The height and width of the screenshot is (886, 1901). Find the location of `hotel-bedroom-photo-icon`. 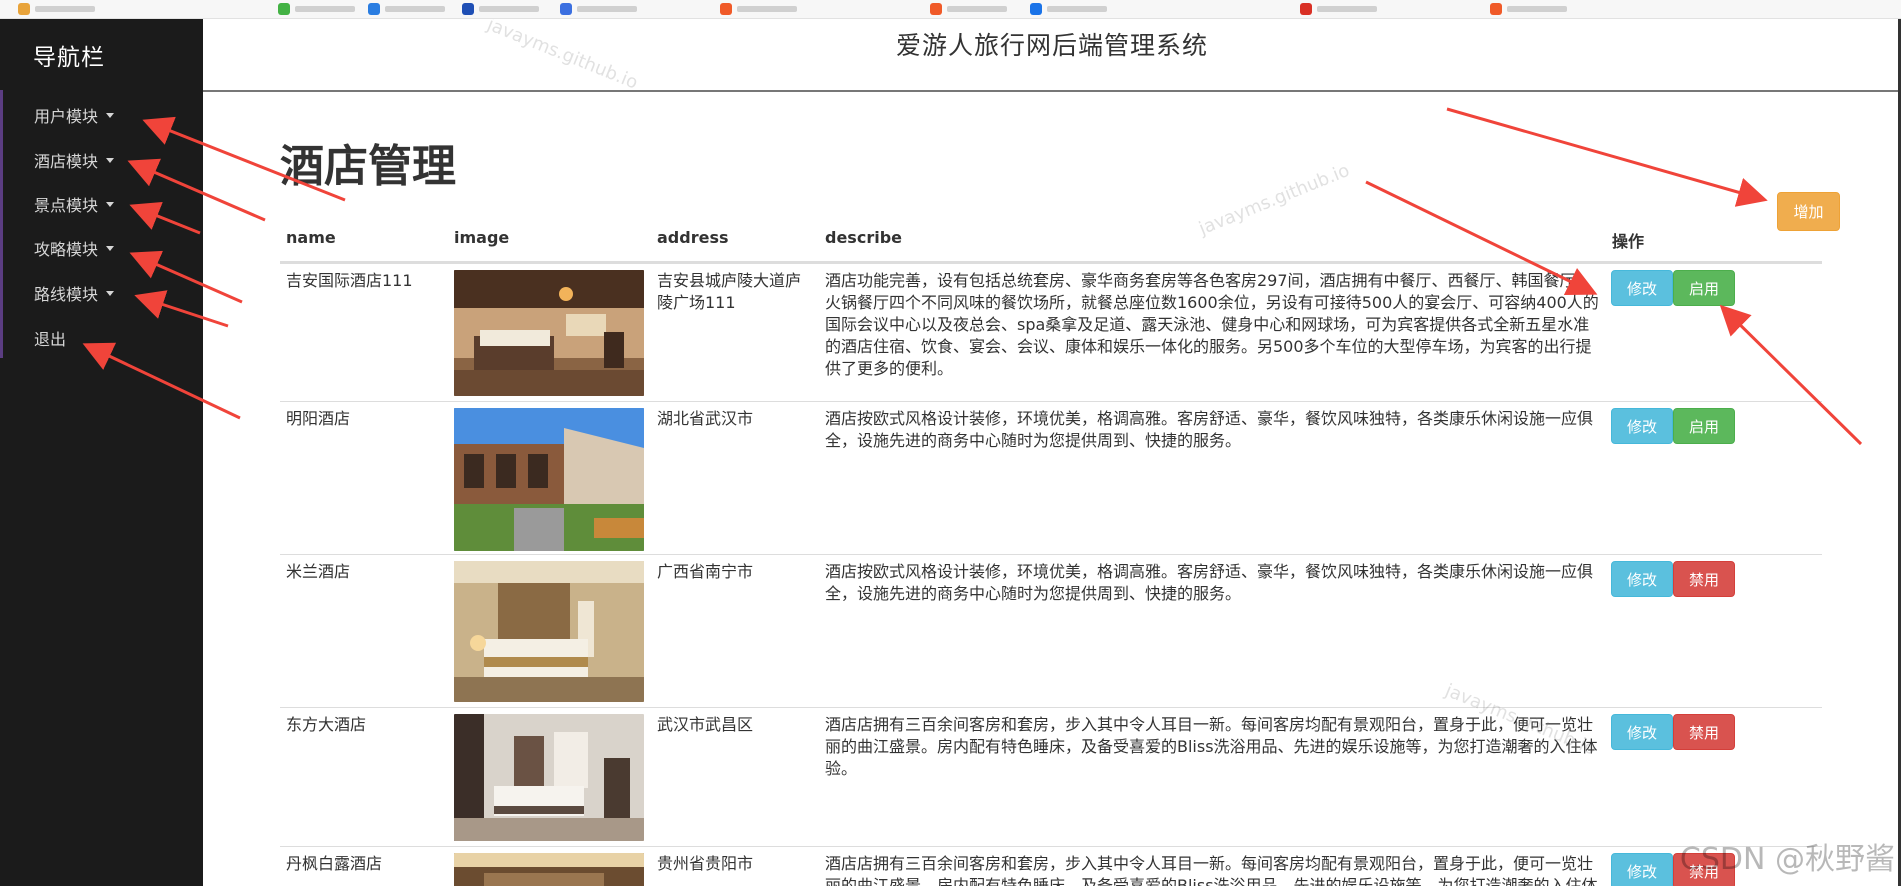

hotel-bedroom-photo-icon is located at coordinates (549, 631).